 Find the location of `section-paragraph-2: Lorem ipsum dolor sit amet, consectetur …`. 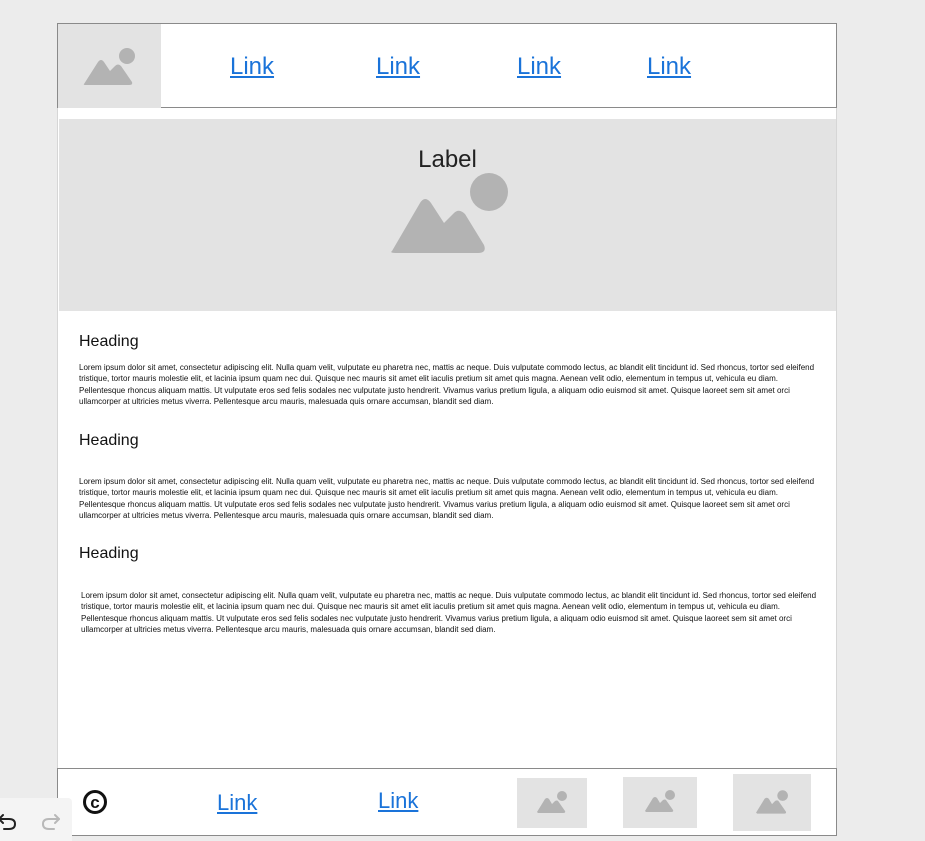

section-paragraph-2: Lorem ipsum dolor sit amet, consectetur … is located at coordinates (447, 499).